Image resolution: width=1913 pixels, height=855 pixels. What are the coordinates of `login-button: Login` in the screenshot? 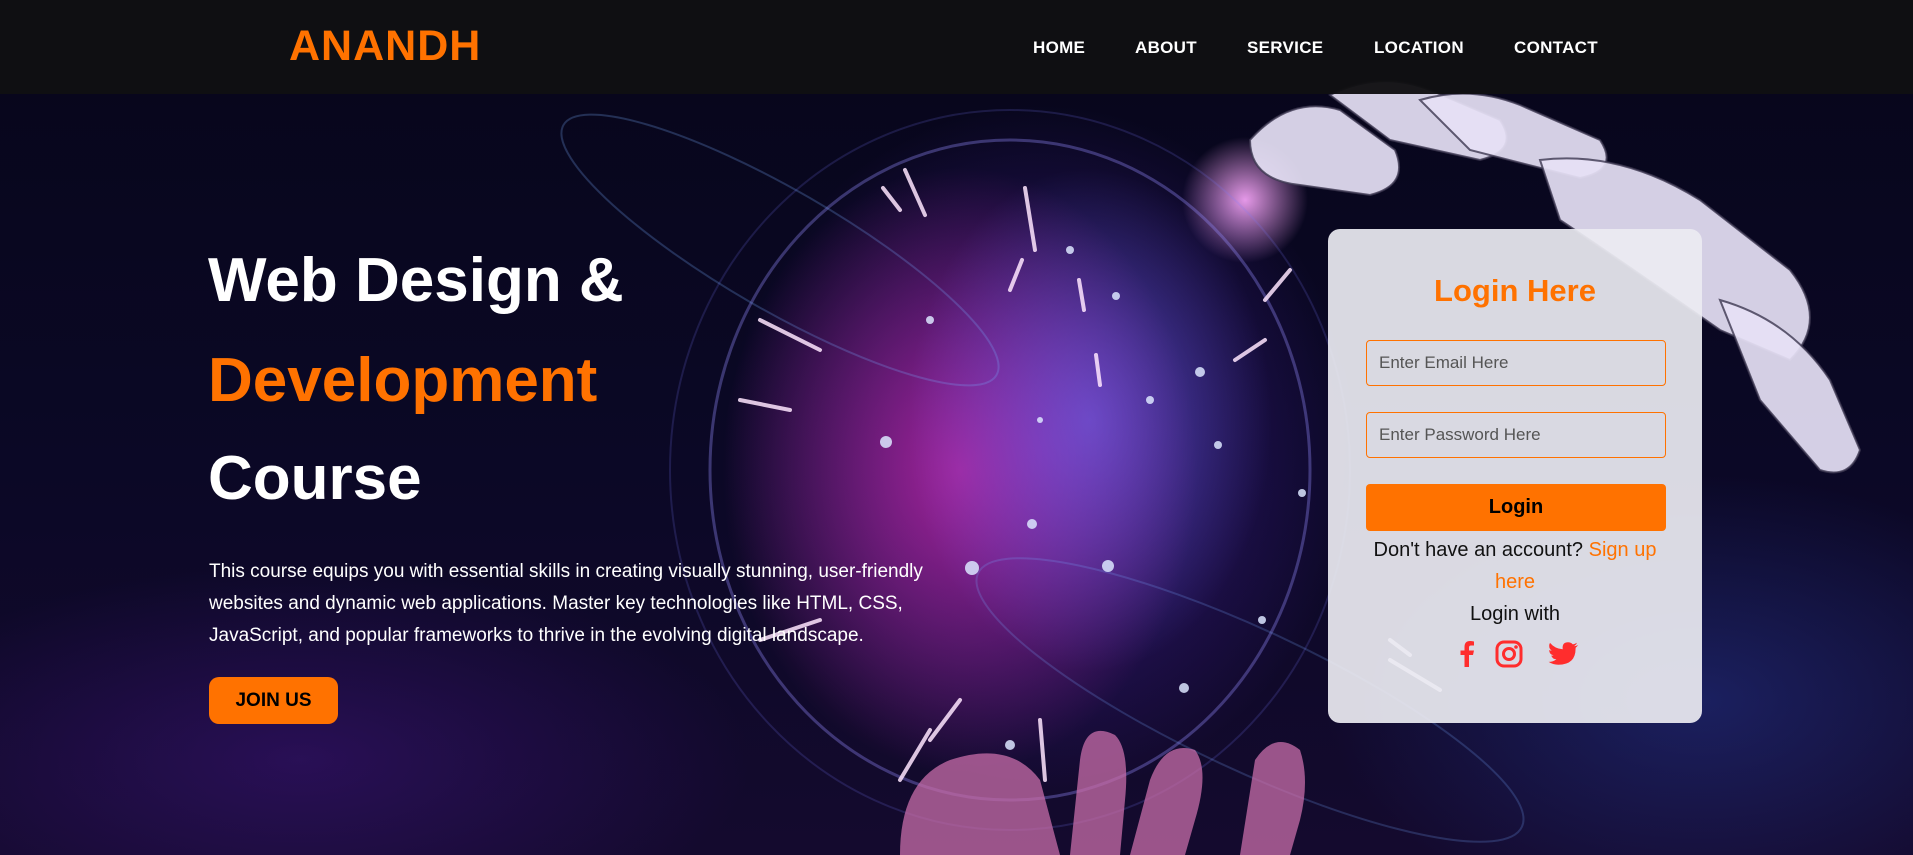 It's located at (1516, 507).